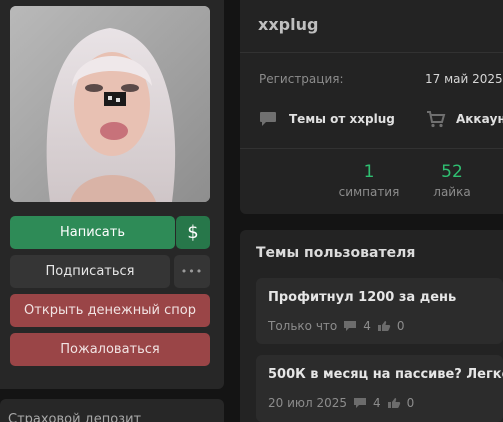  I want to click on stat-label: симпатия, so click(369, 192).